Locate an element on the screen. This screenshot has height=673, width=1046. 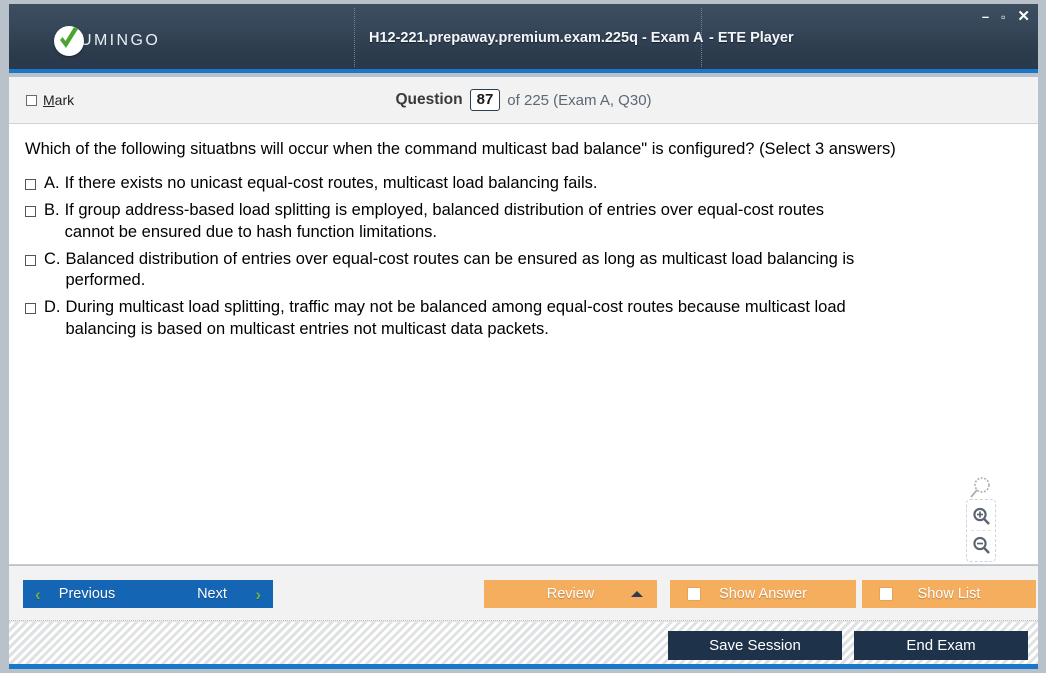
review-button-label: Review is located at coordinates (570, 594).